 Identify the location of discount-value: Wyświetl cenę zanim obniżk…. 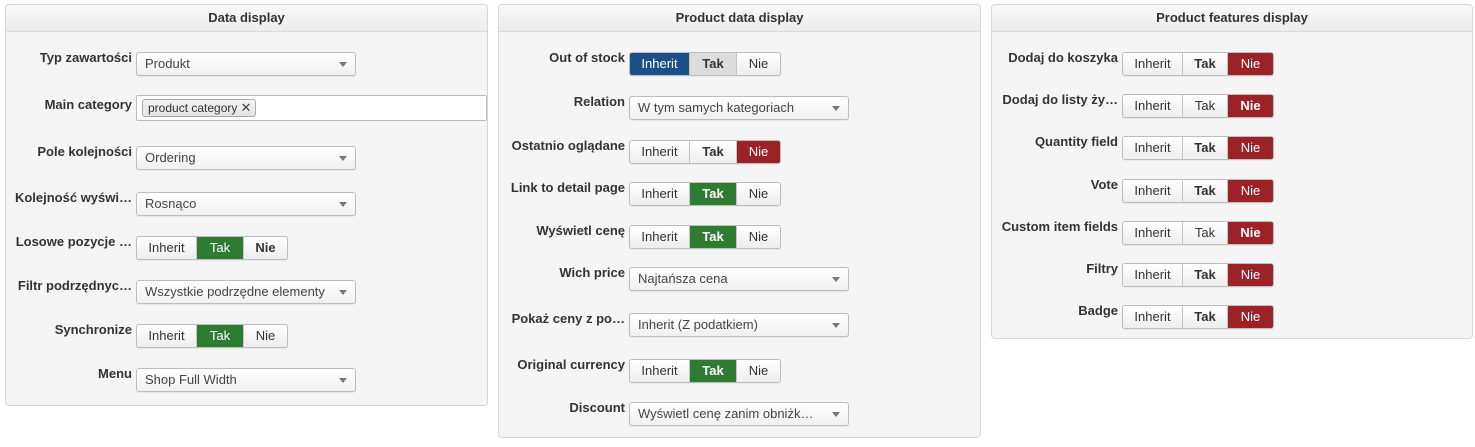
(726, 413).